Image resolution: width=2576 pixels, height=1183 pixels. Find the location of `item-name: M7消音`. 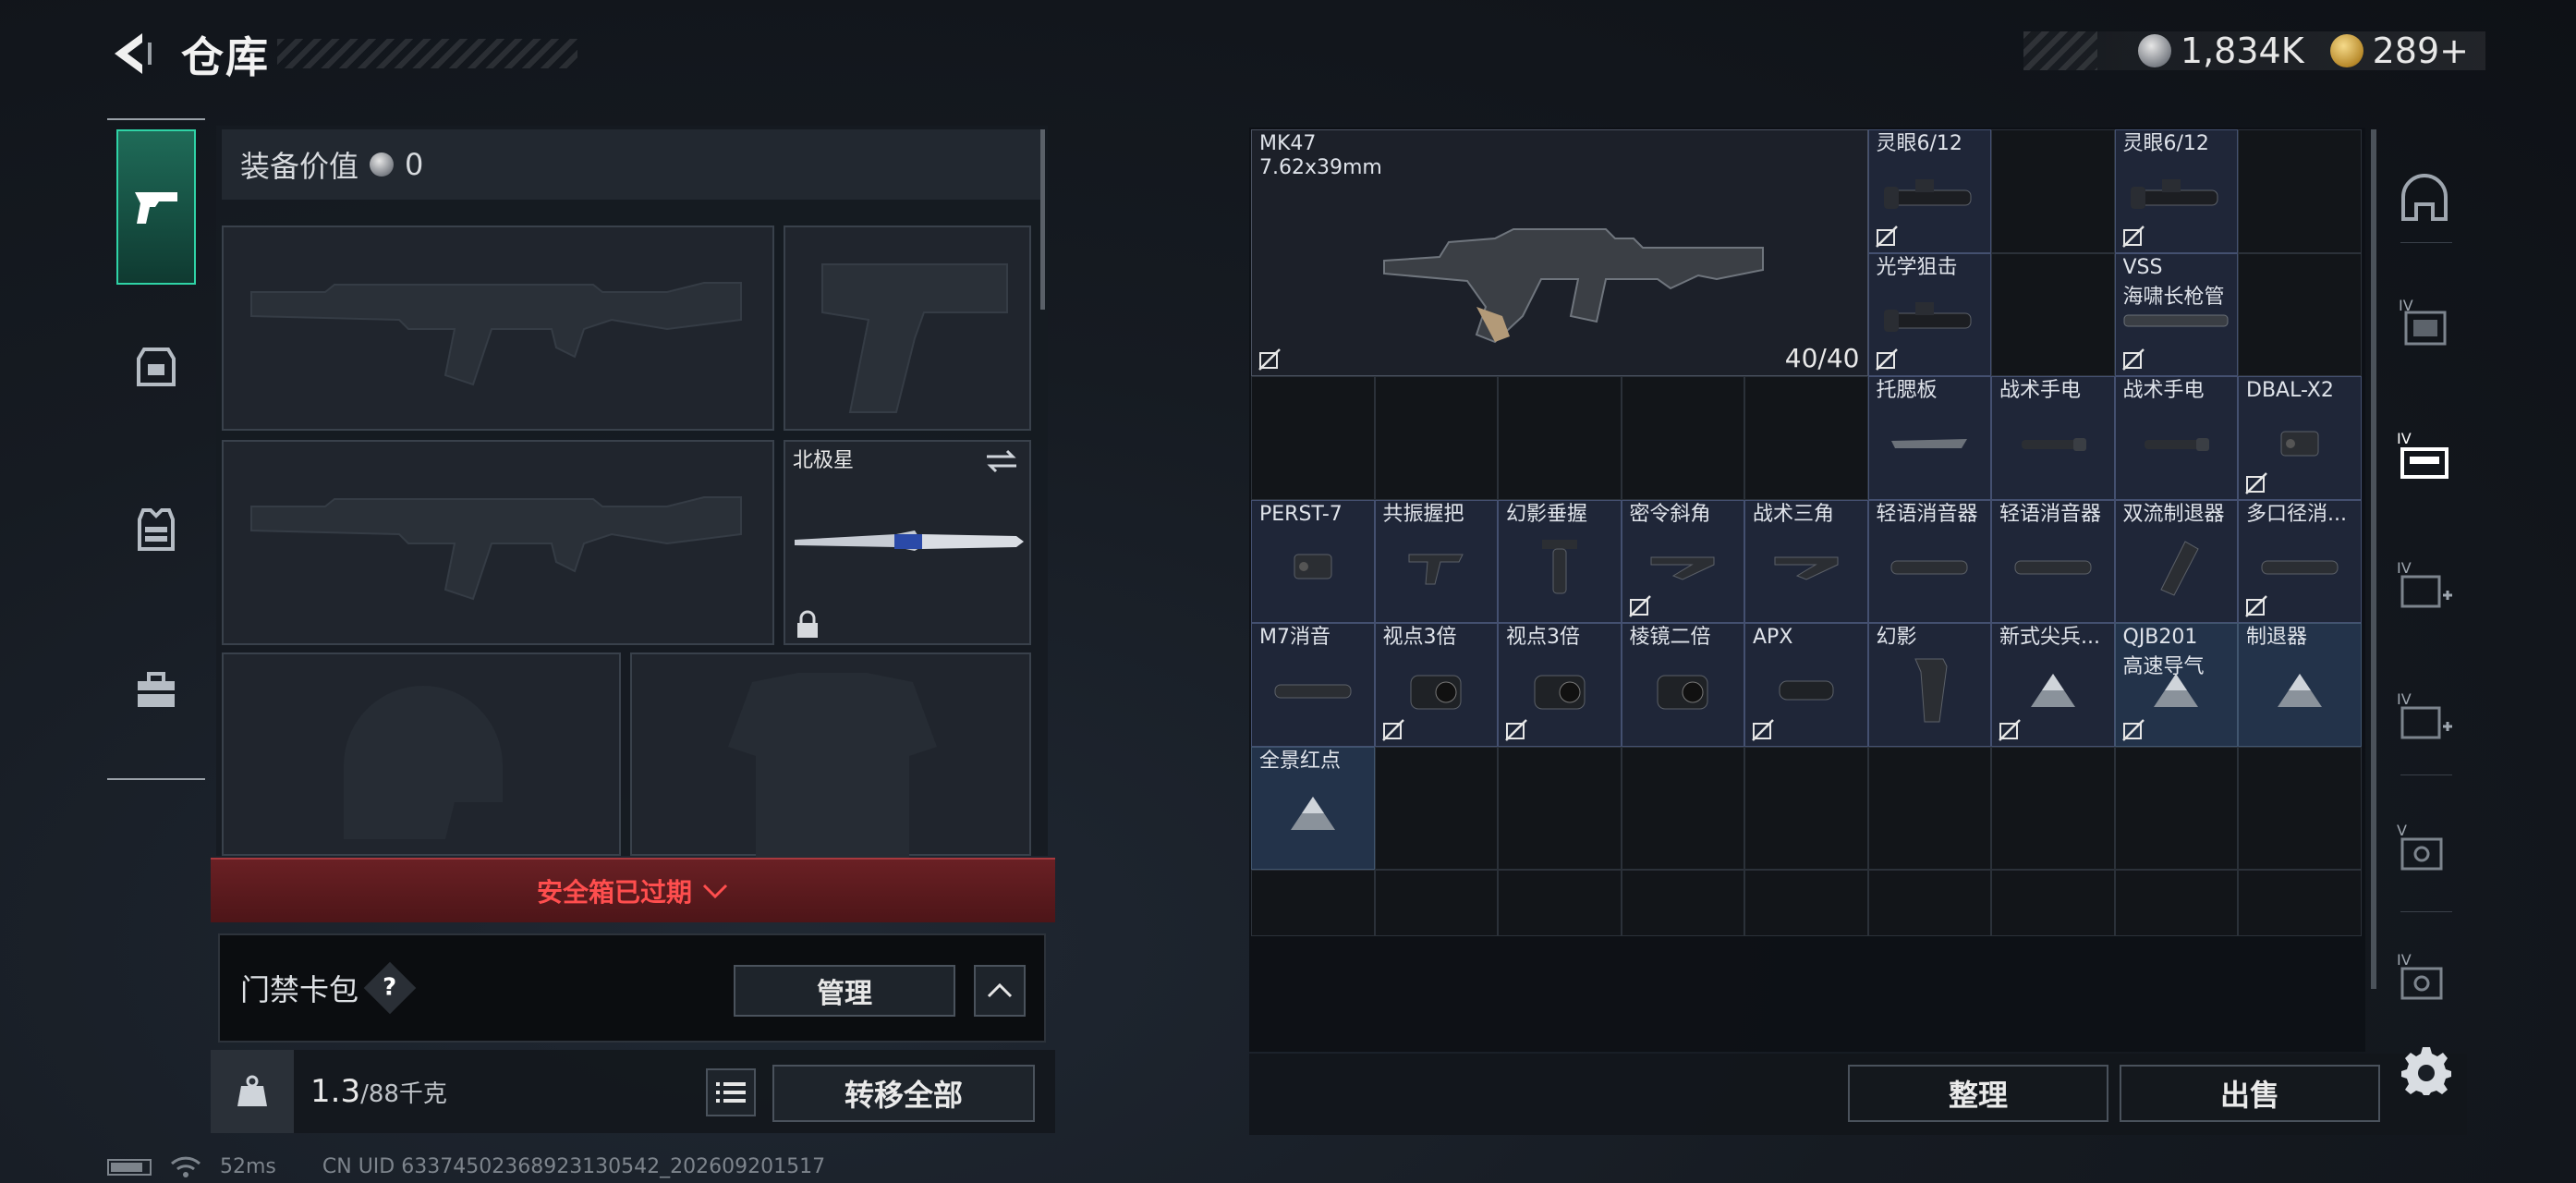

item-name: M7消音 is located at coordinates (1295, 637).